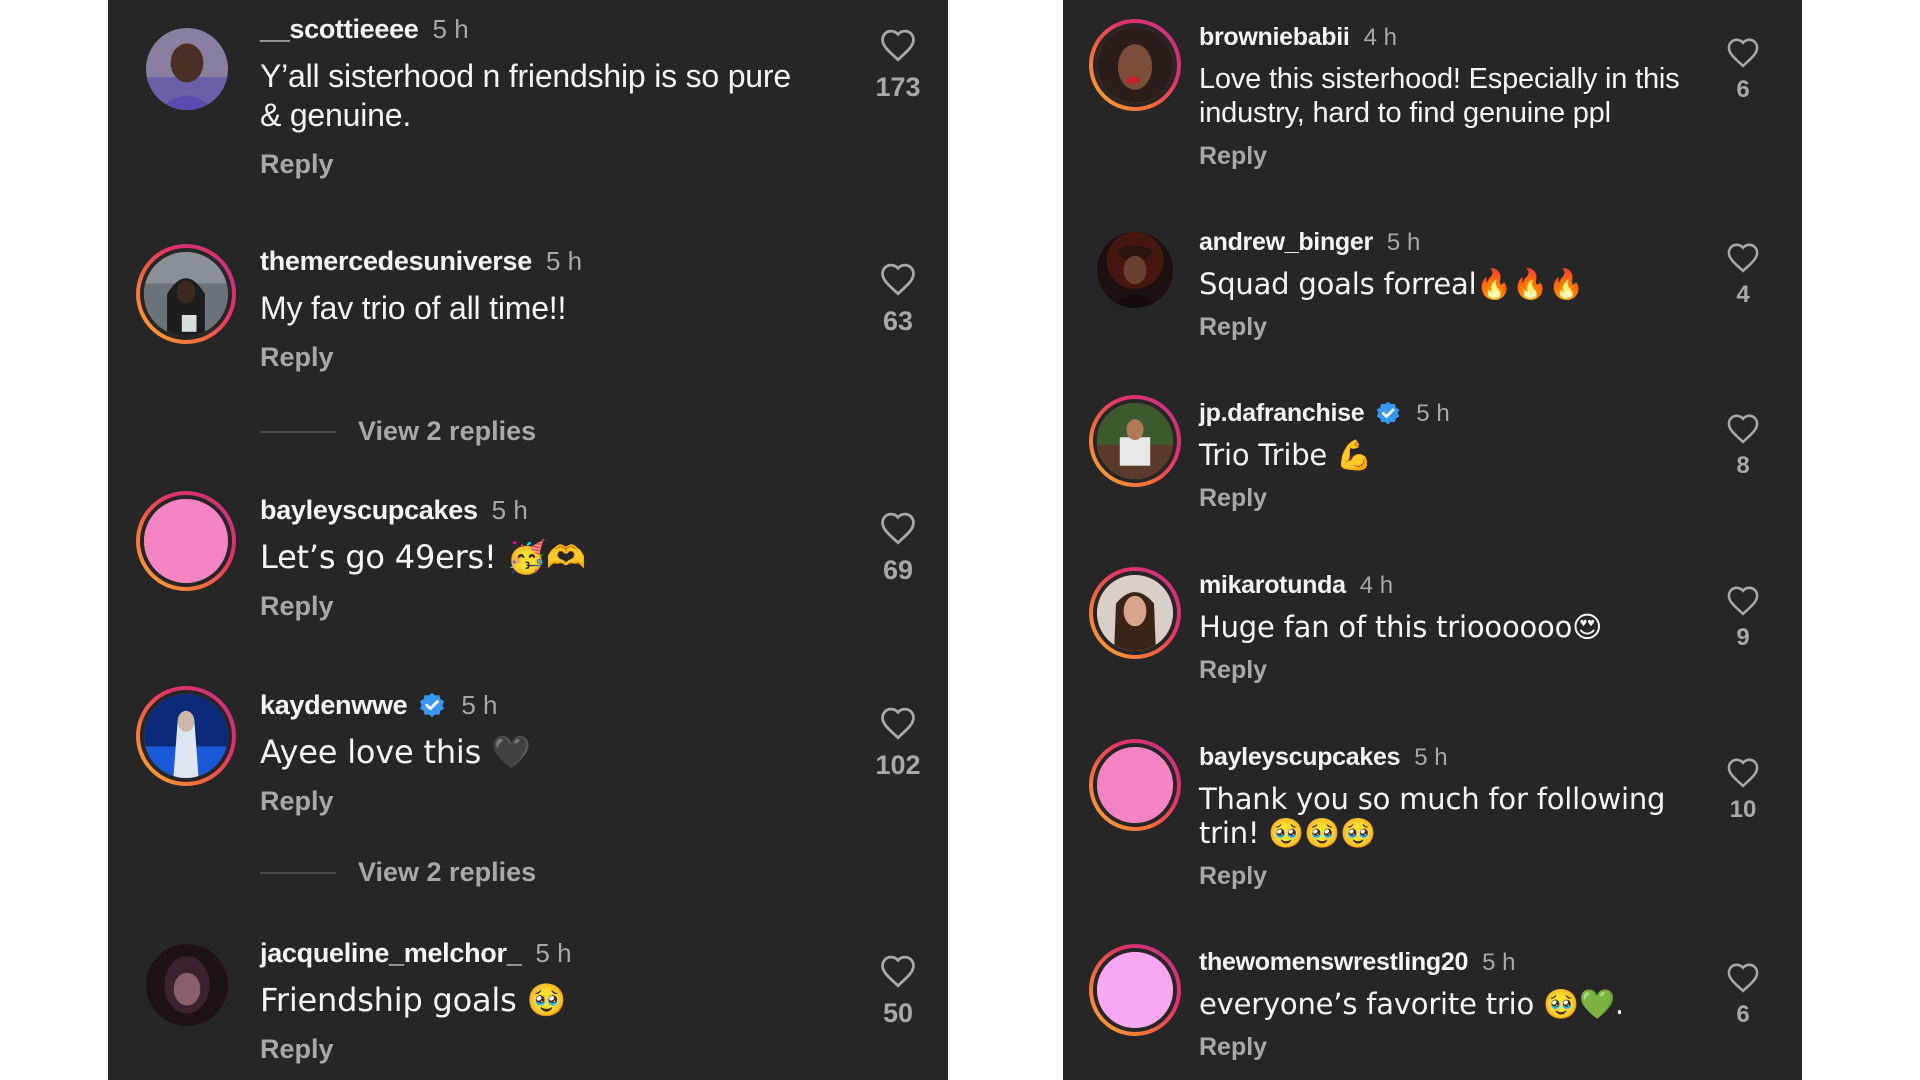 This screenshot has height=1080, width=1920. I want to click on like-count: 50, so click(898, 1013).